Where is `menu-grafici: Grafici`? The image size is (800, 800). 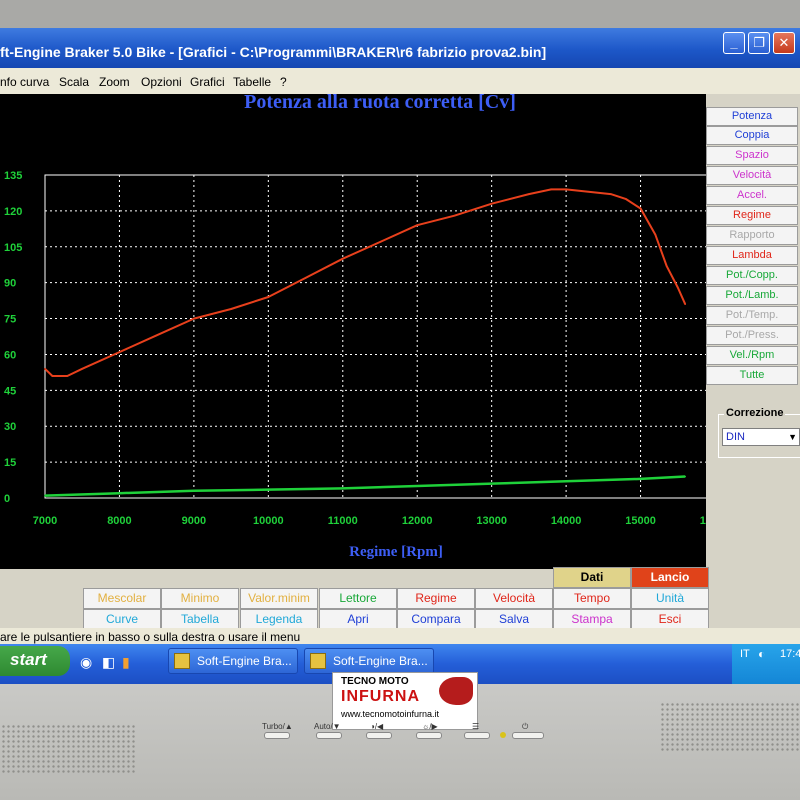
menu-grafici: Grafici is located at coordinates (207, 82).